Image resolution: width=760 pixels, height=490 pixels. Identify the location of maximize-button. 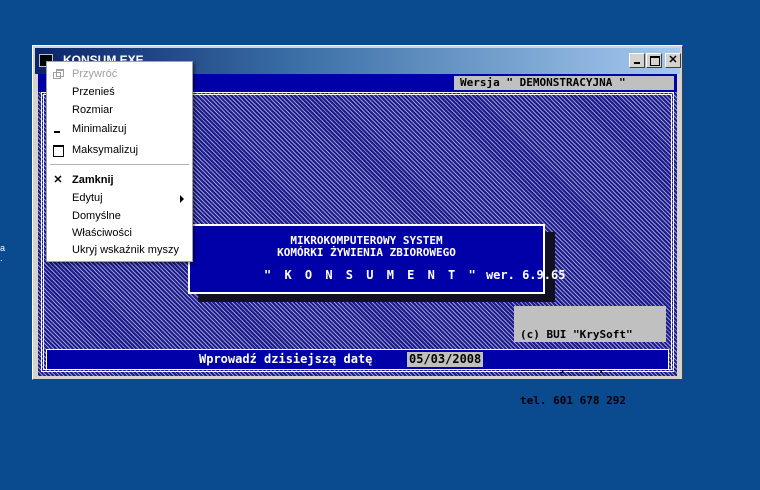
(654, 60).